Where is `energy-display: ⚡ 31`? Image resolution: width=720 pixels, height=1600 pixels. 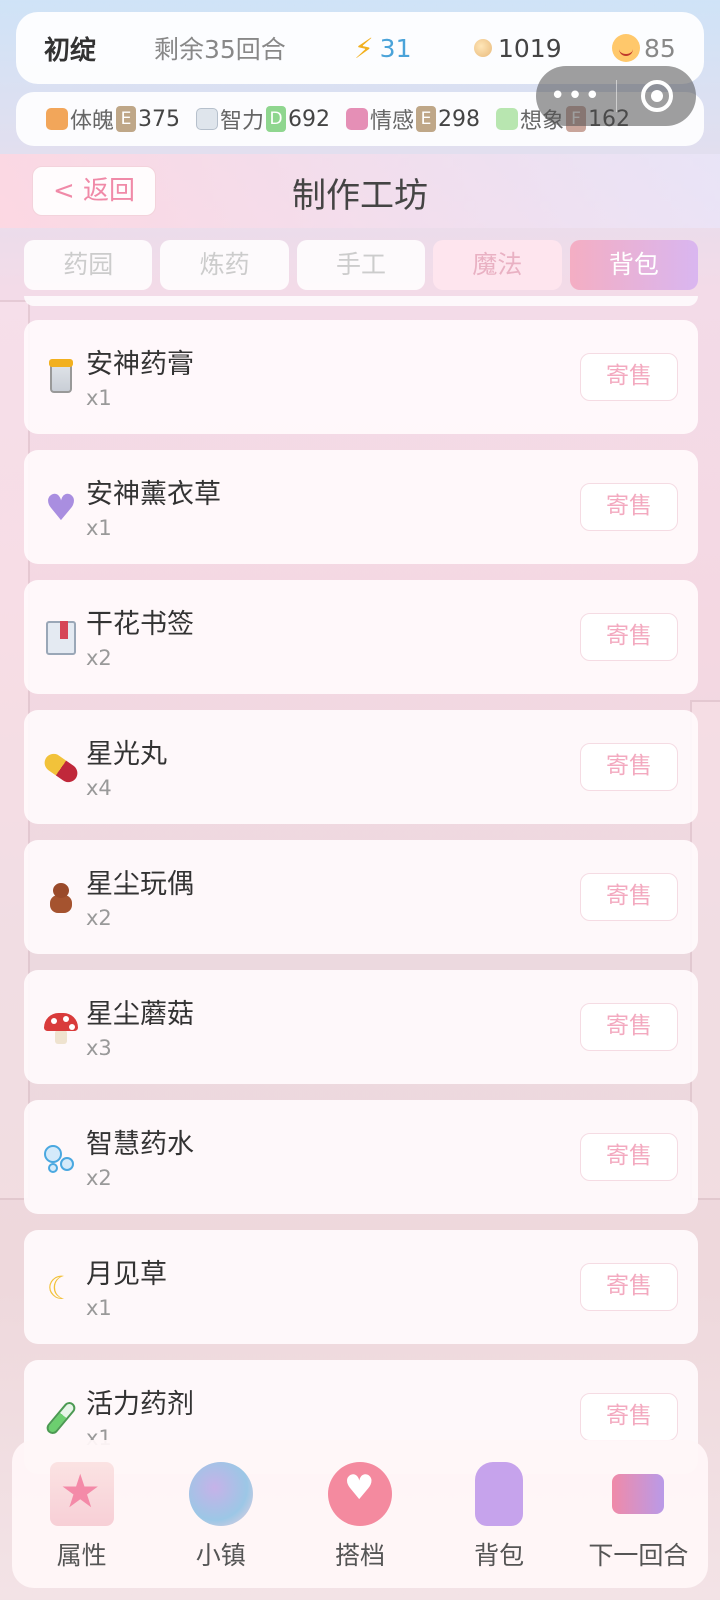 energy-display: ⚡ 31 is located at coordinates (404, 48).